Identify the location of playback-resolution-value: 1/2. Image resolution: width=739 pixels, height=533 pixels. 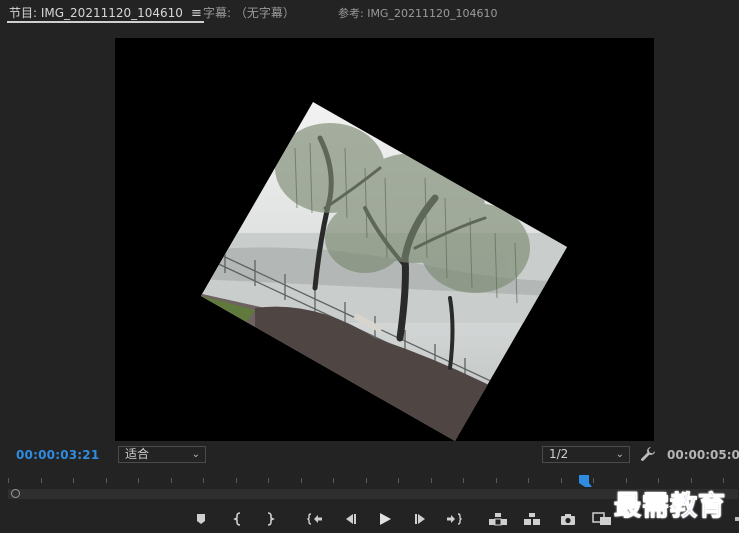
(559, 454).